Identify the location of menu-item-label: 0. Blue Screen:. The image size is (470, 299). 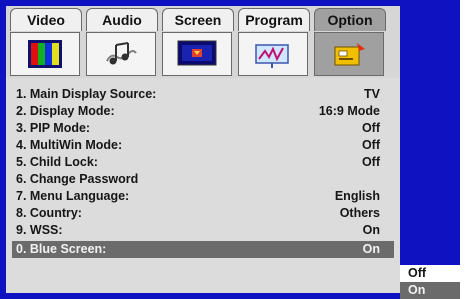
(61, 249).